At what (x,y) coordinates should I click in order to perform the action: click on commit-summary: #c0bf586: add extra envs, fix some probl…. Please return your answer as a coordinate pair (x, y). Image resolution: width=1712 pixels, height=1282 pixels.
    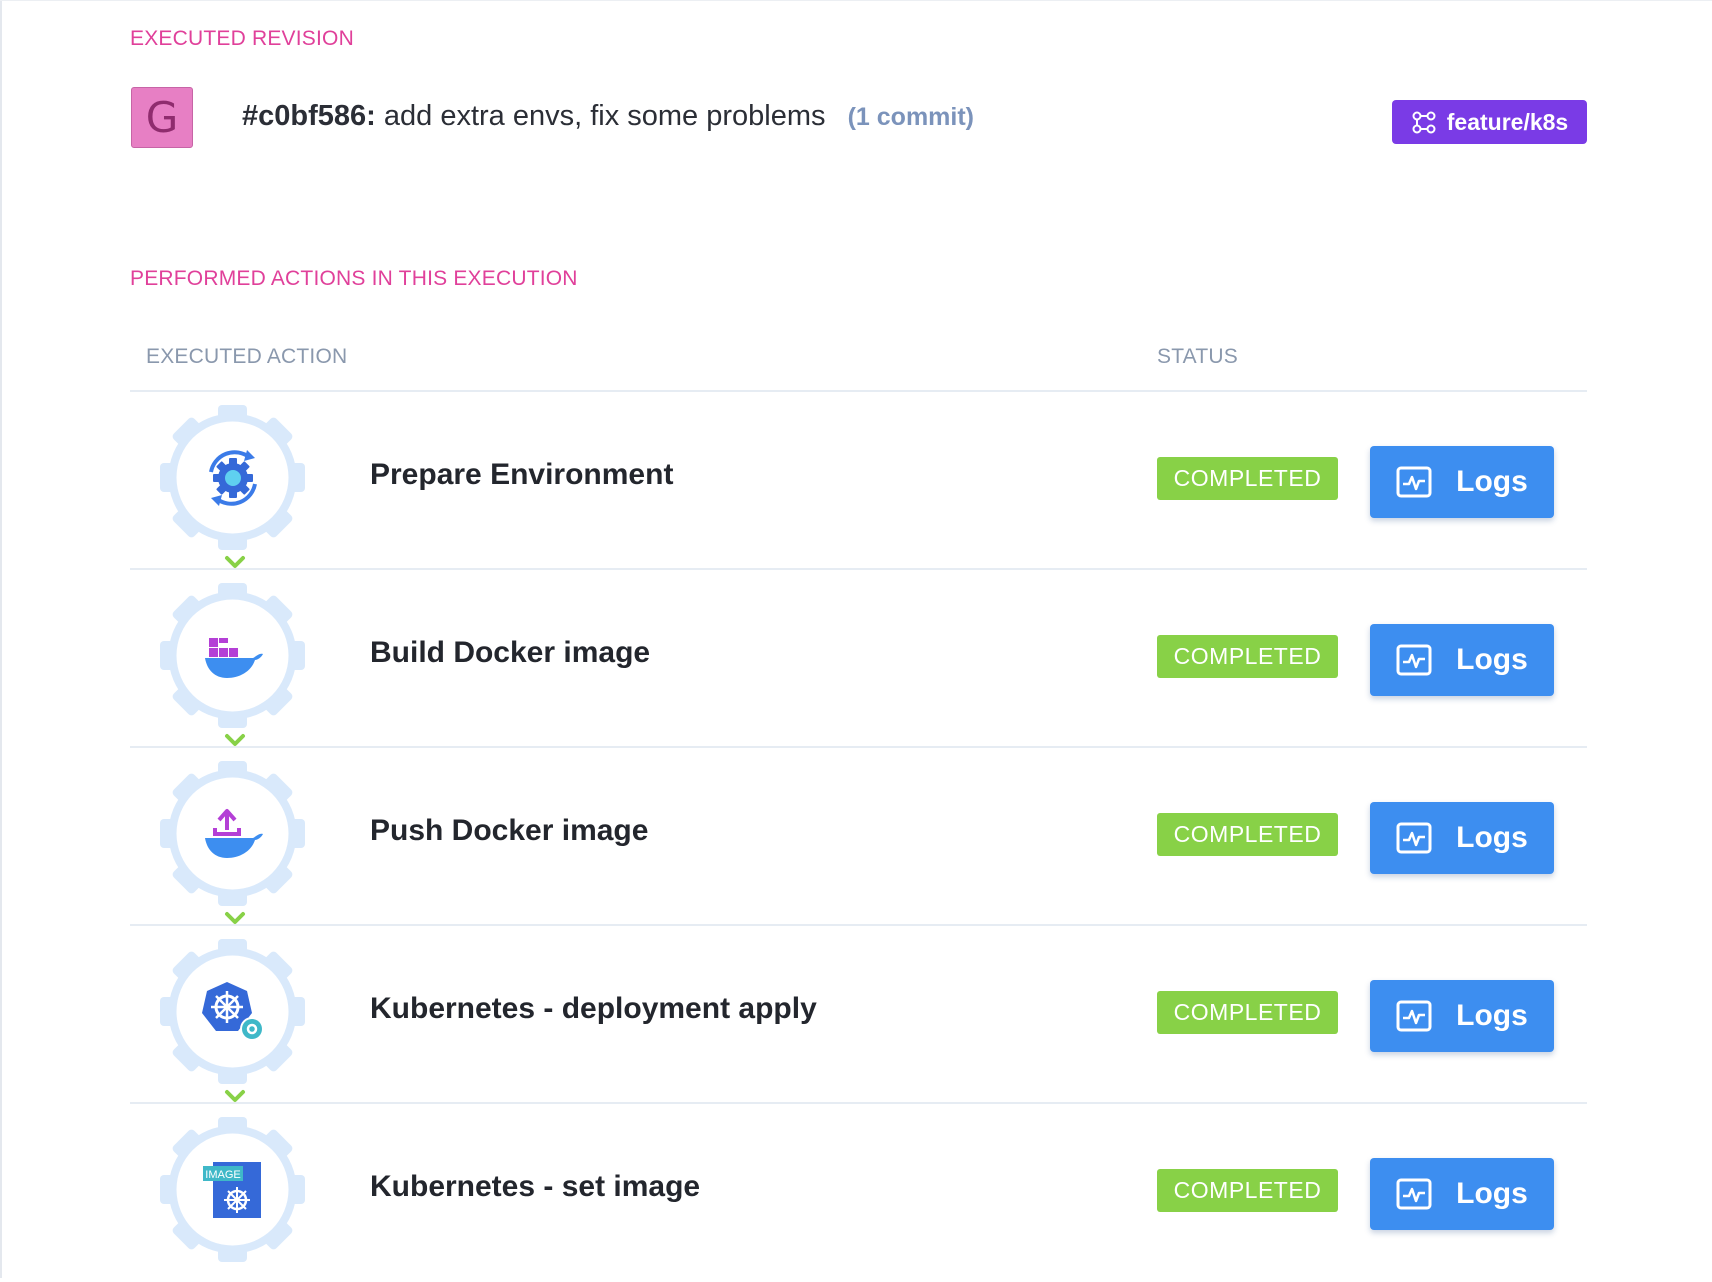
    Looking at the image, I should click on (608, 116).